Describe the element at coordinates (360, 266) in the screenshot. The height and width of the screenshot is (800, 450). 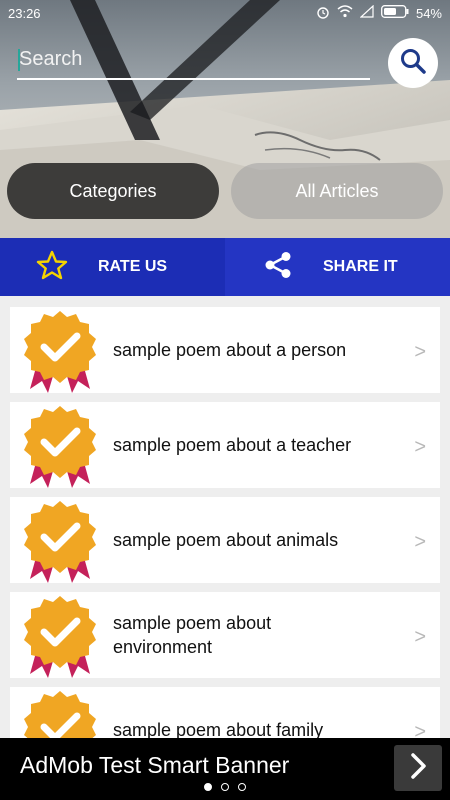
I see `share-it-label: SHARE IT` at that location.